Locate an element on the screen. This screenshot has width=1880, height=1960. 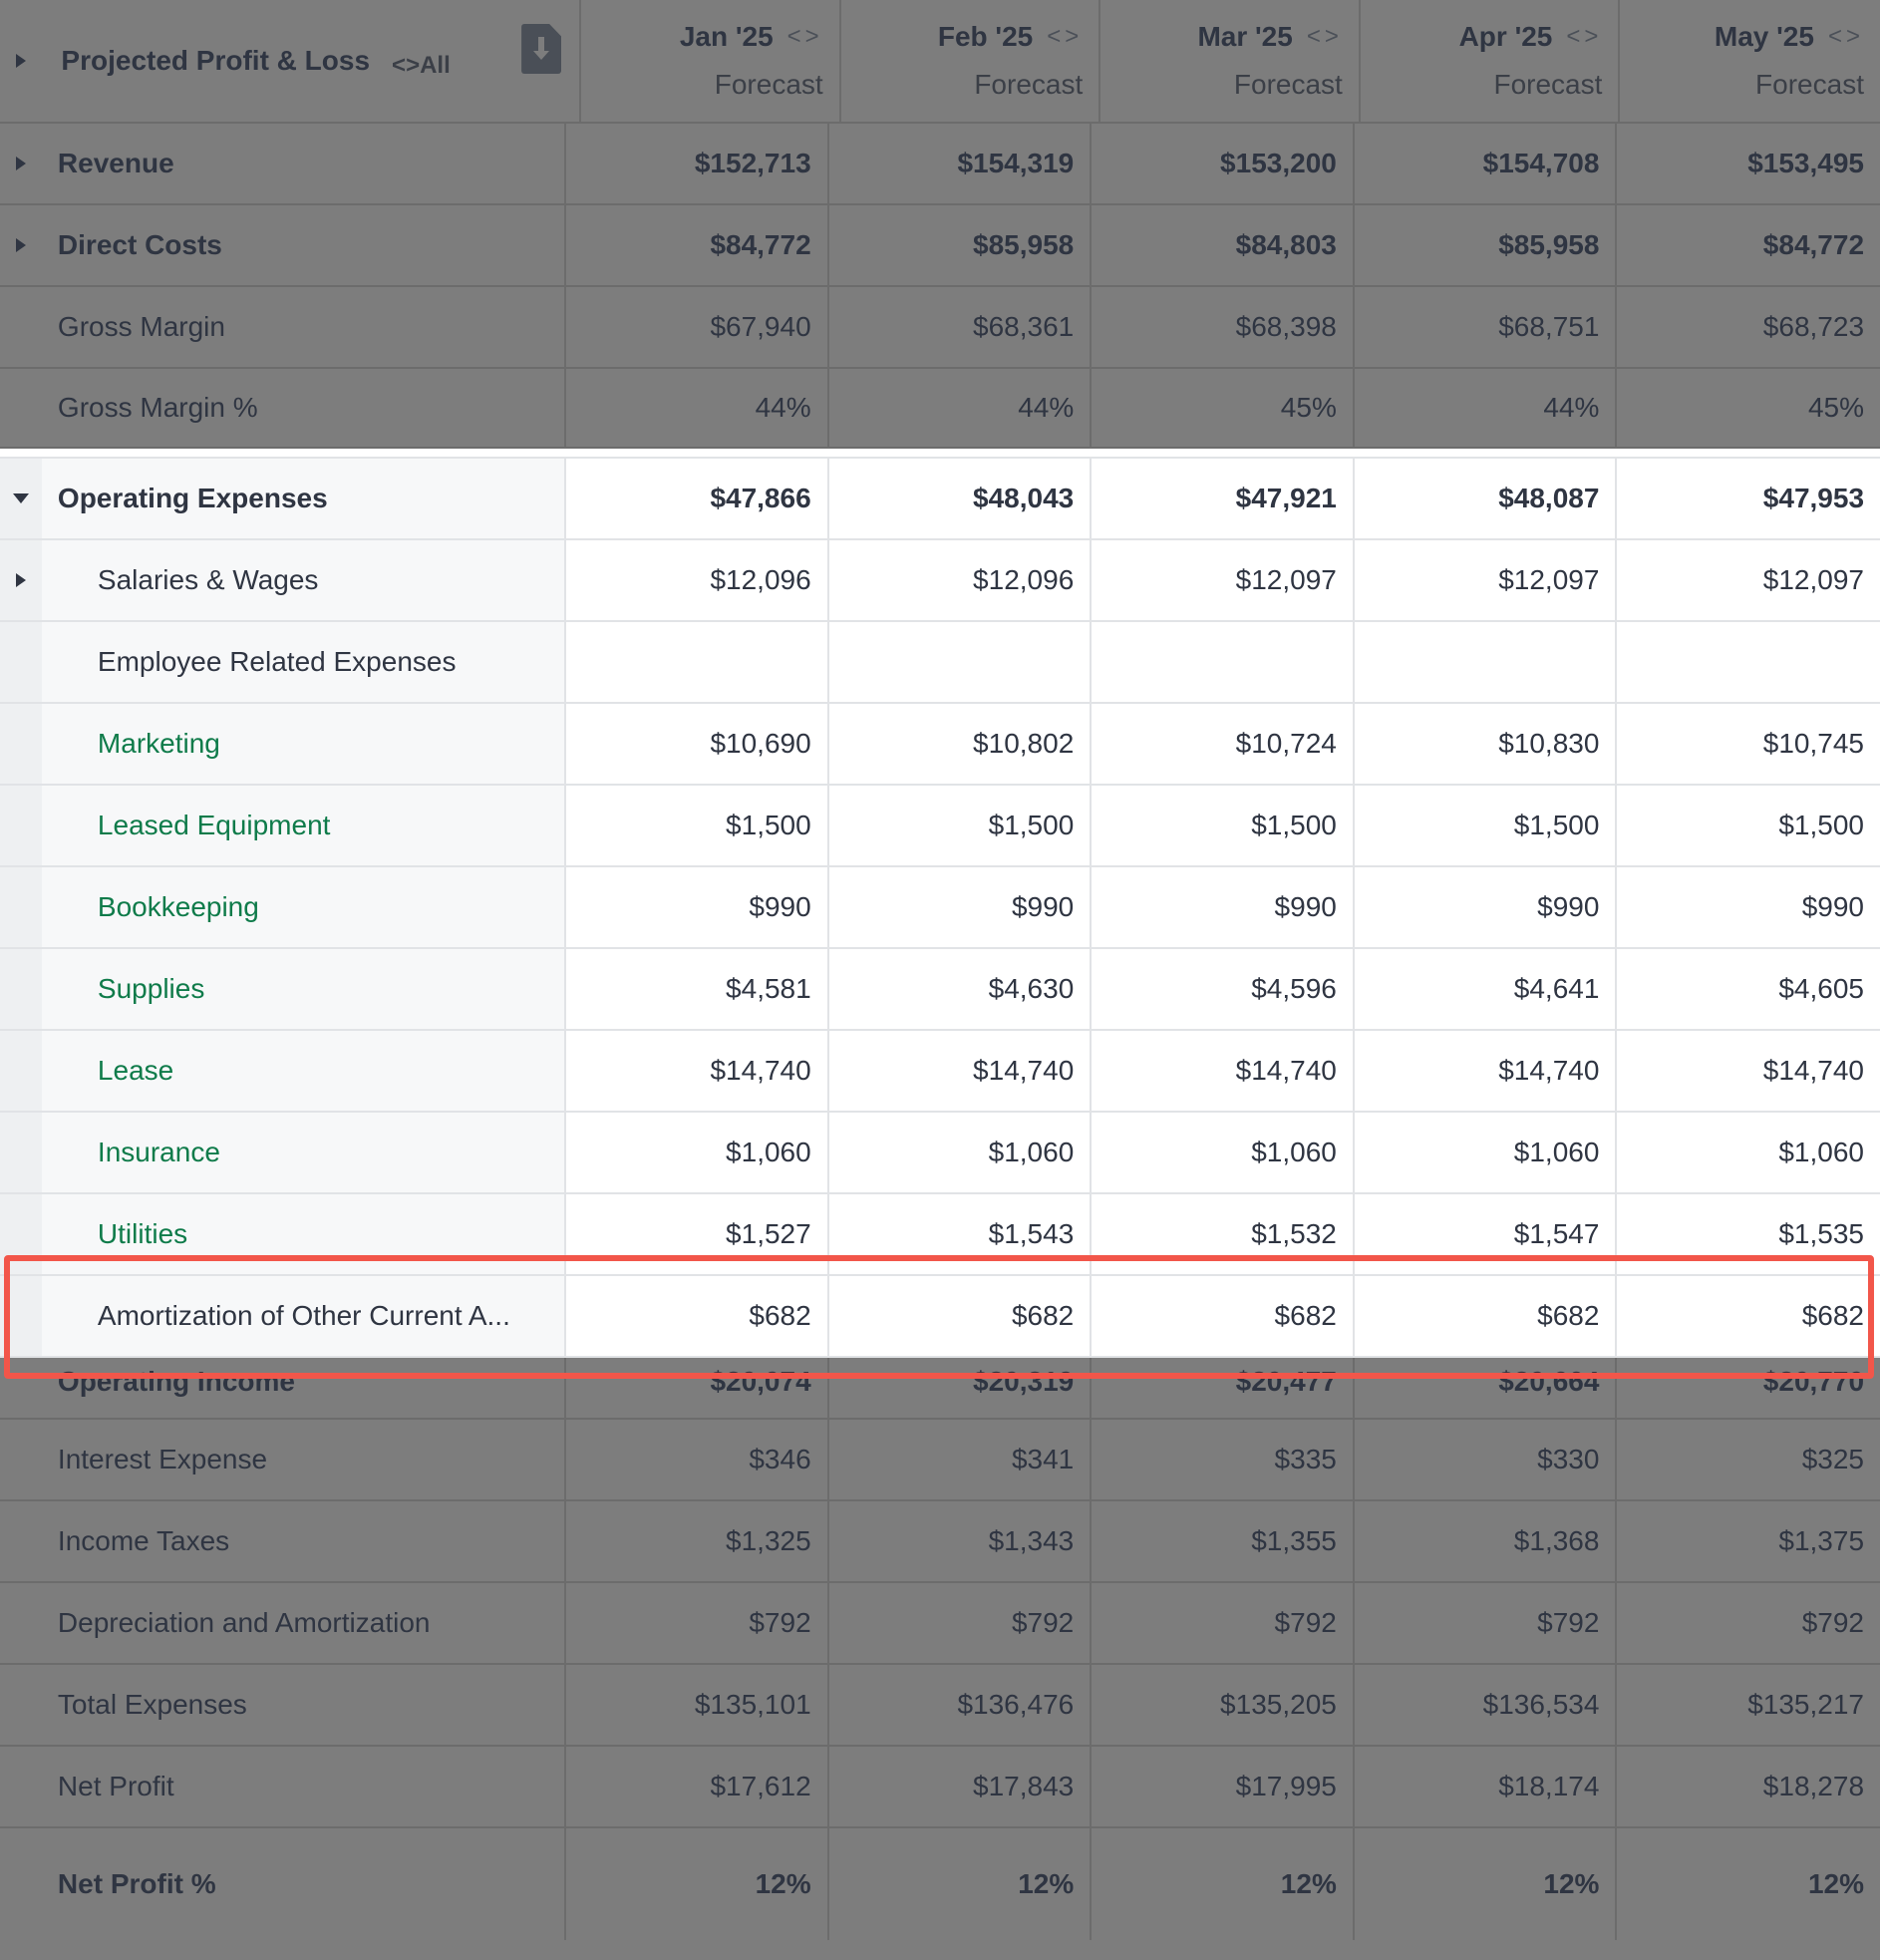
cell-value: $152,713 is located at coordinates (698, 163).